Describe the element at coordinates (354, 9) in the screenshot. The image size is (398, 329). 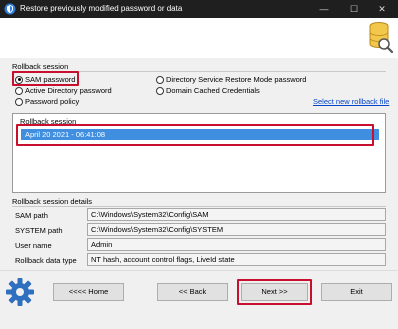
I see `maximize-button: ☐` at that location.